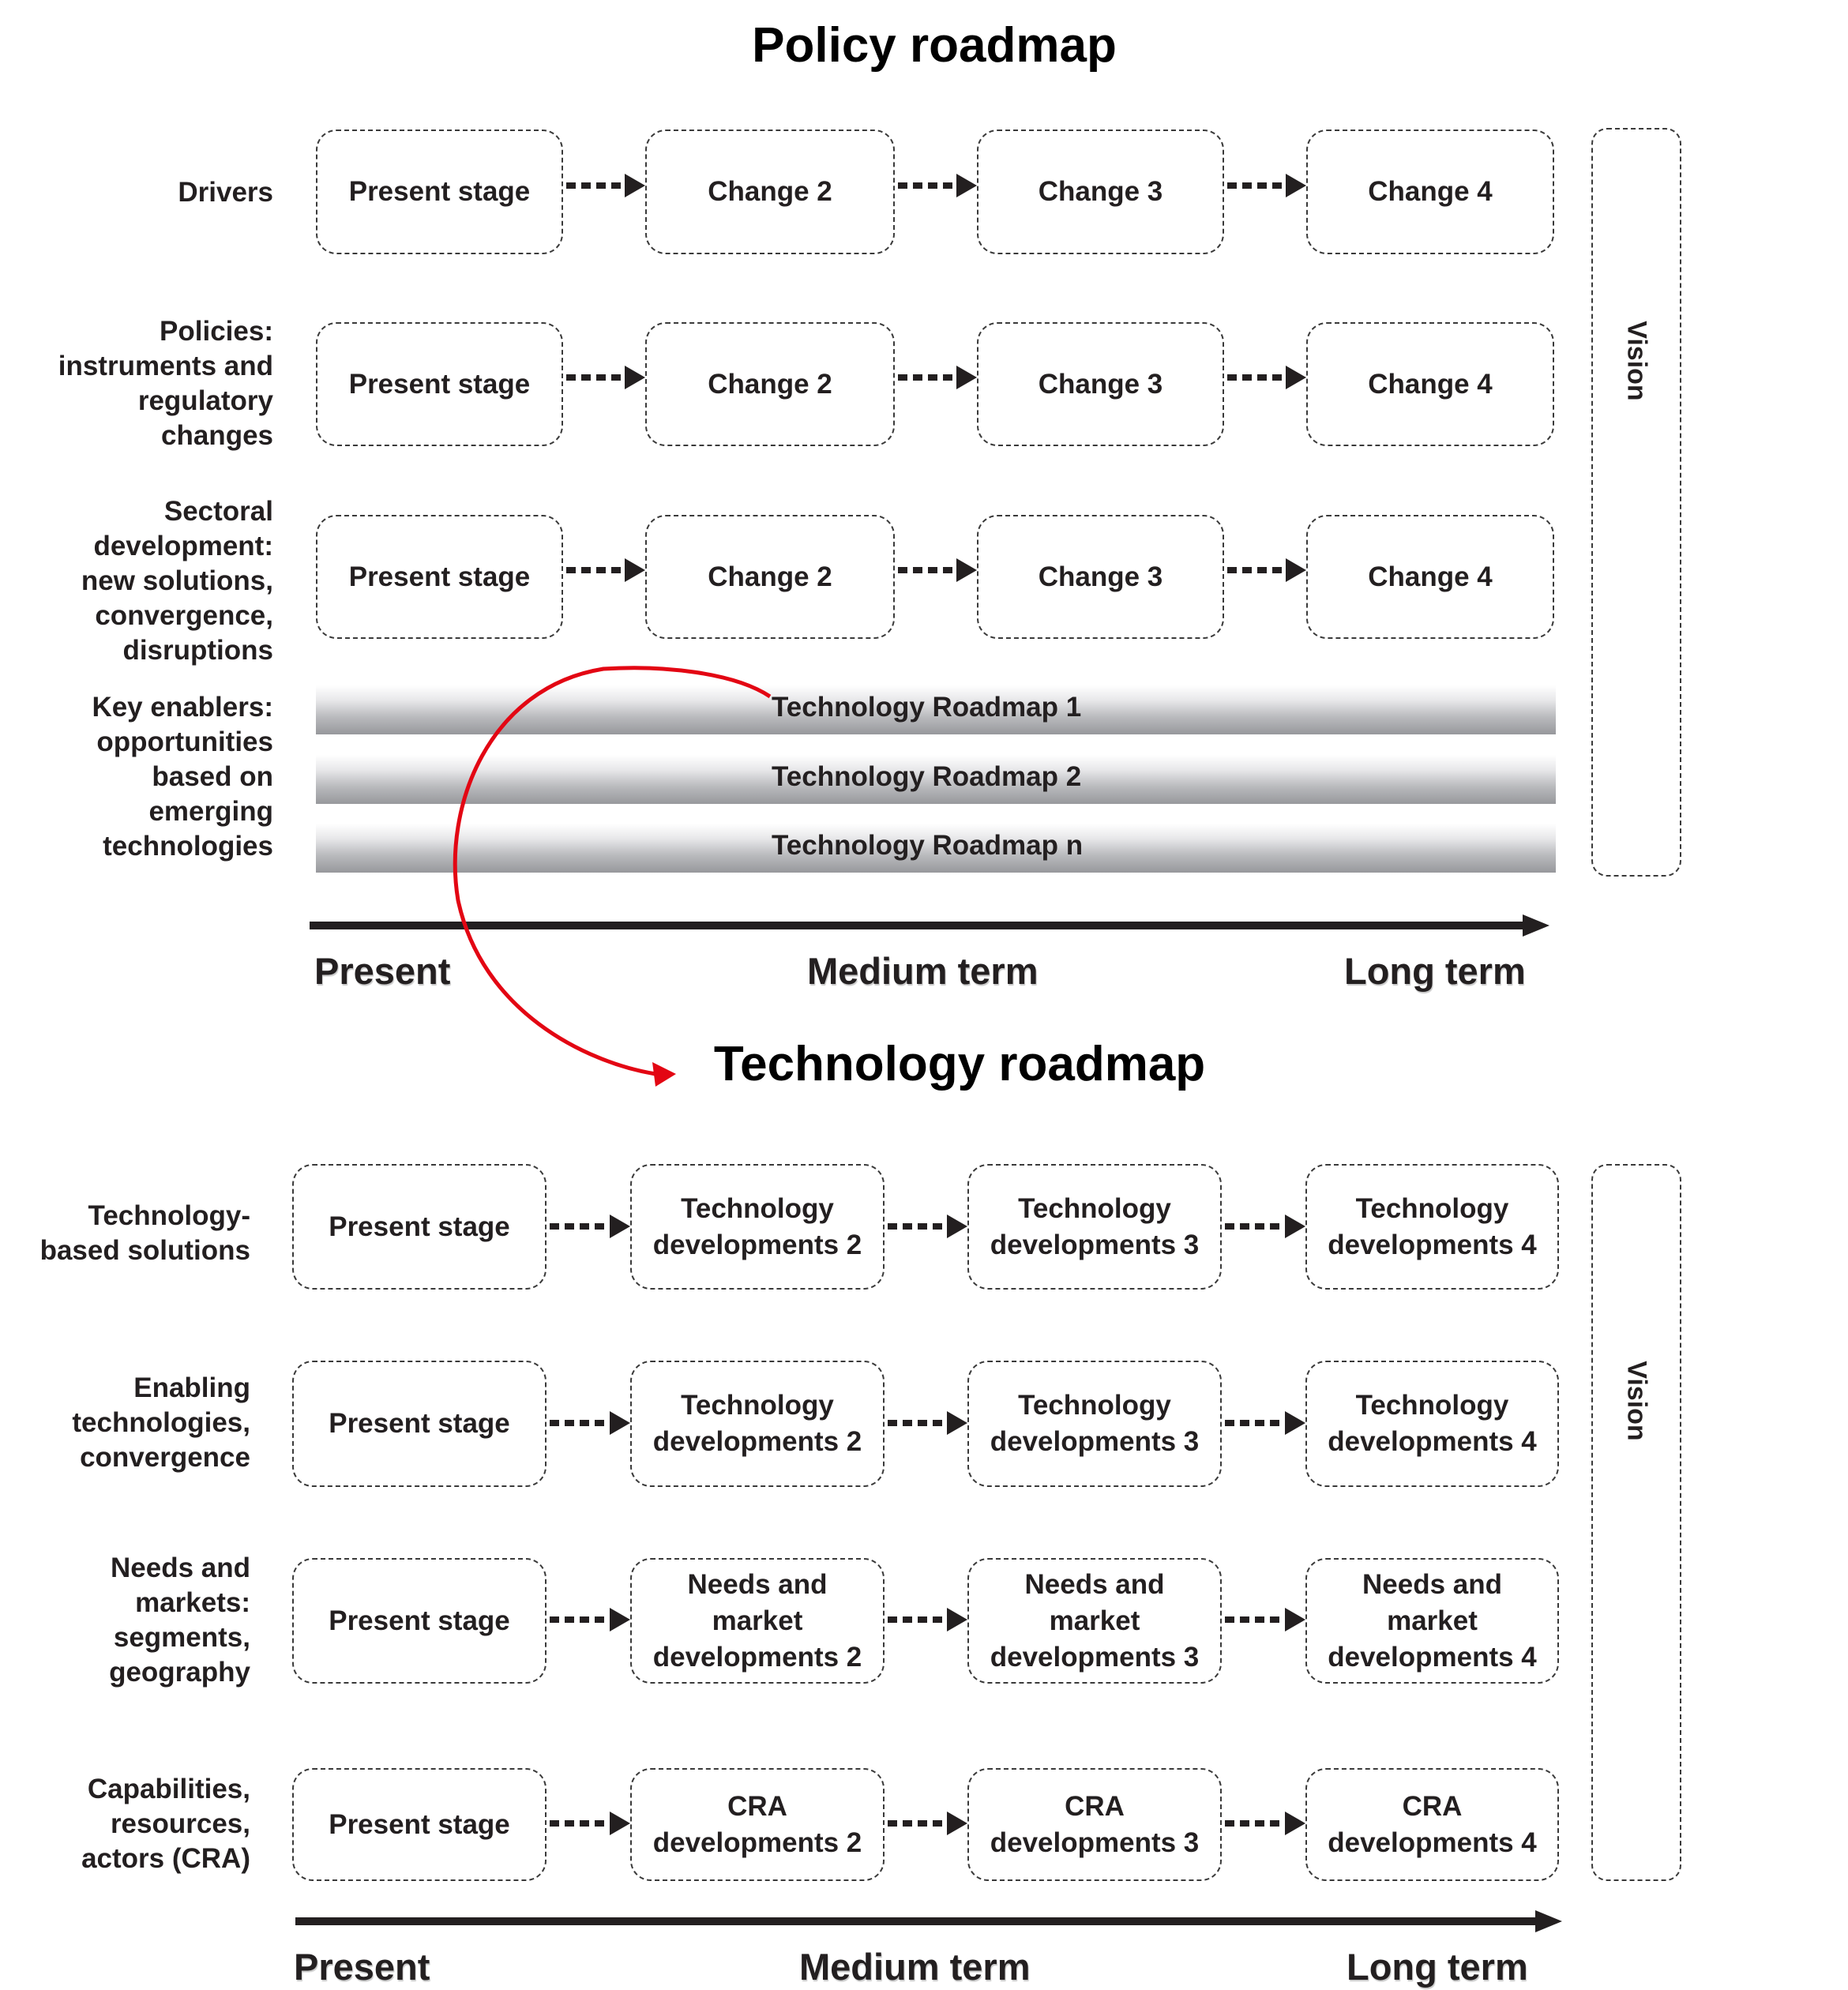  Describe the element at coordinates (1432, 1621) in the screenshot. I see `tech-needs-stage-4: Needs and market developments 4` at that location.